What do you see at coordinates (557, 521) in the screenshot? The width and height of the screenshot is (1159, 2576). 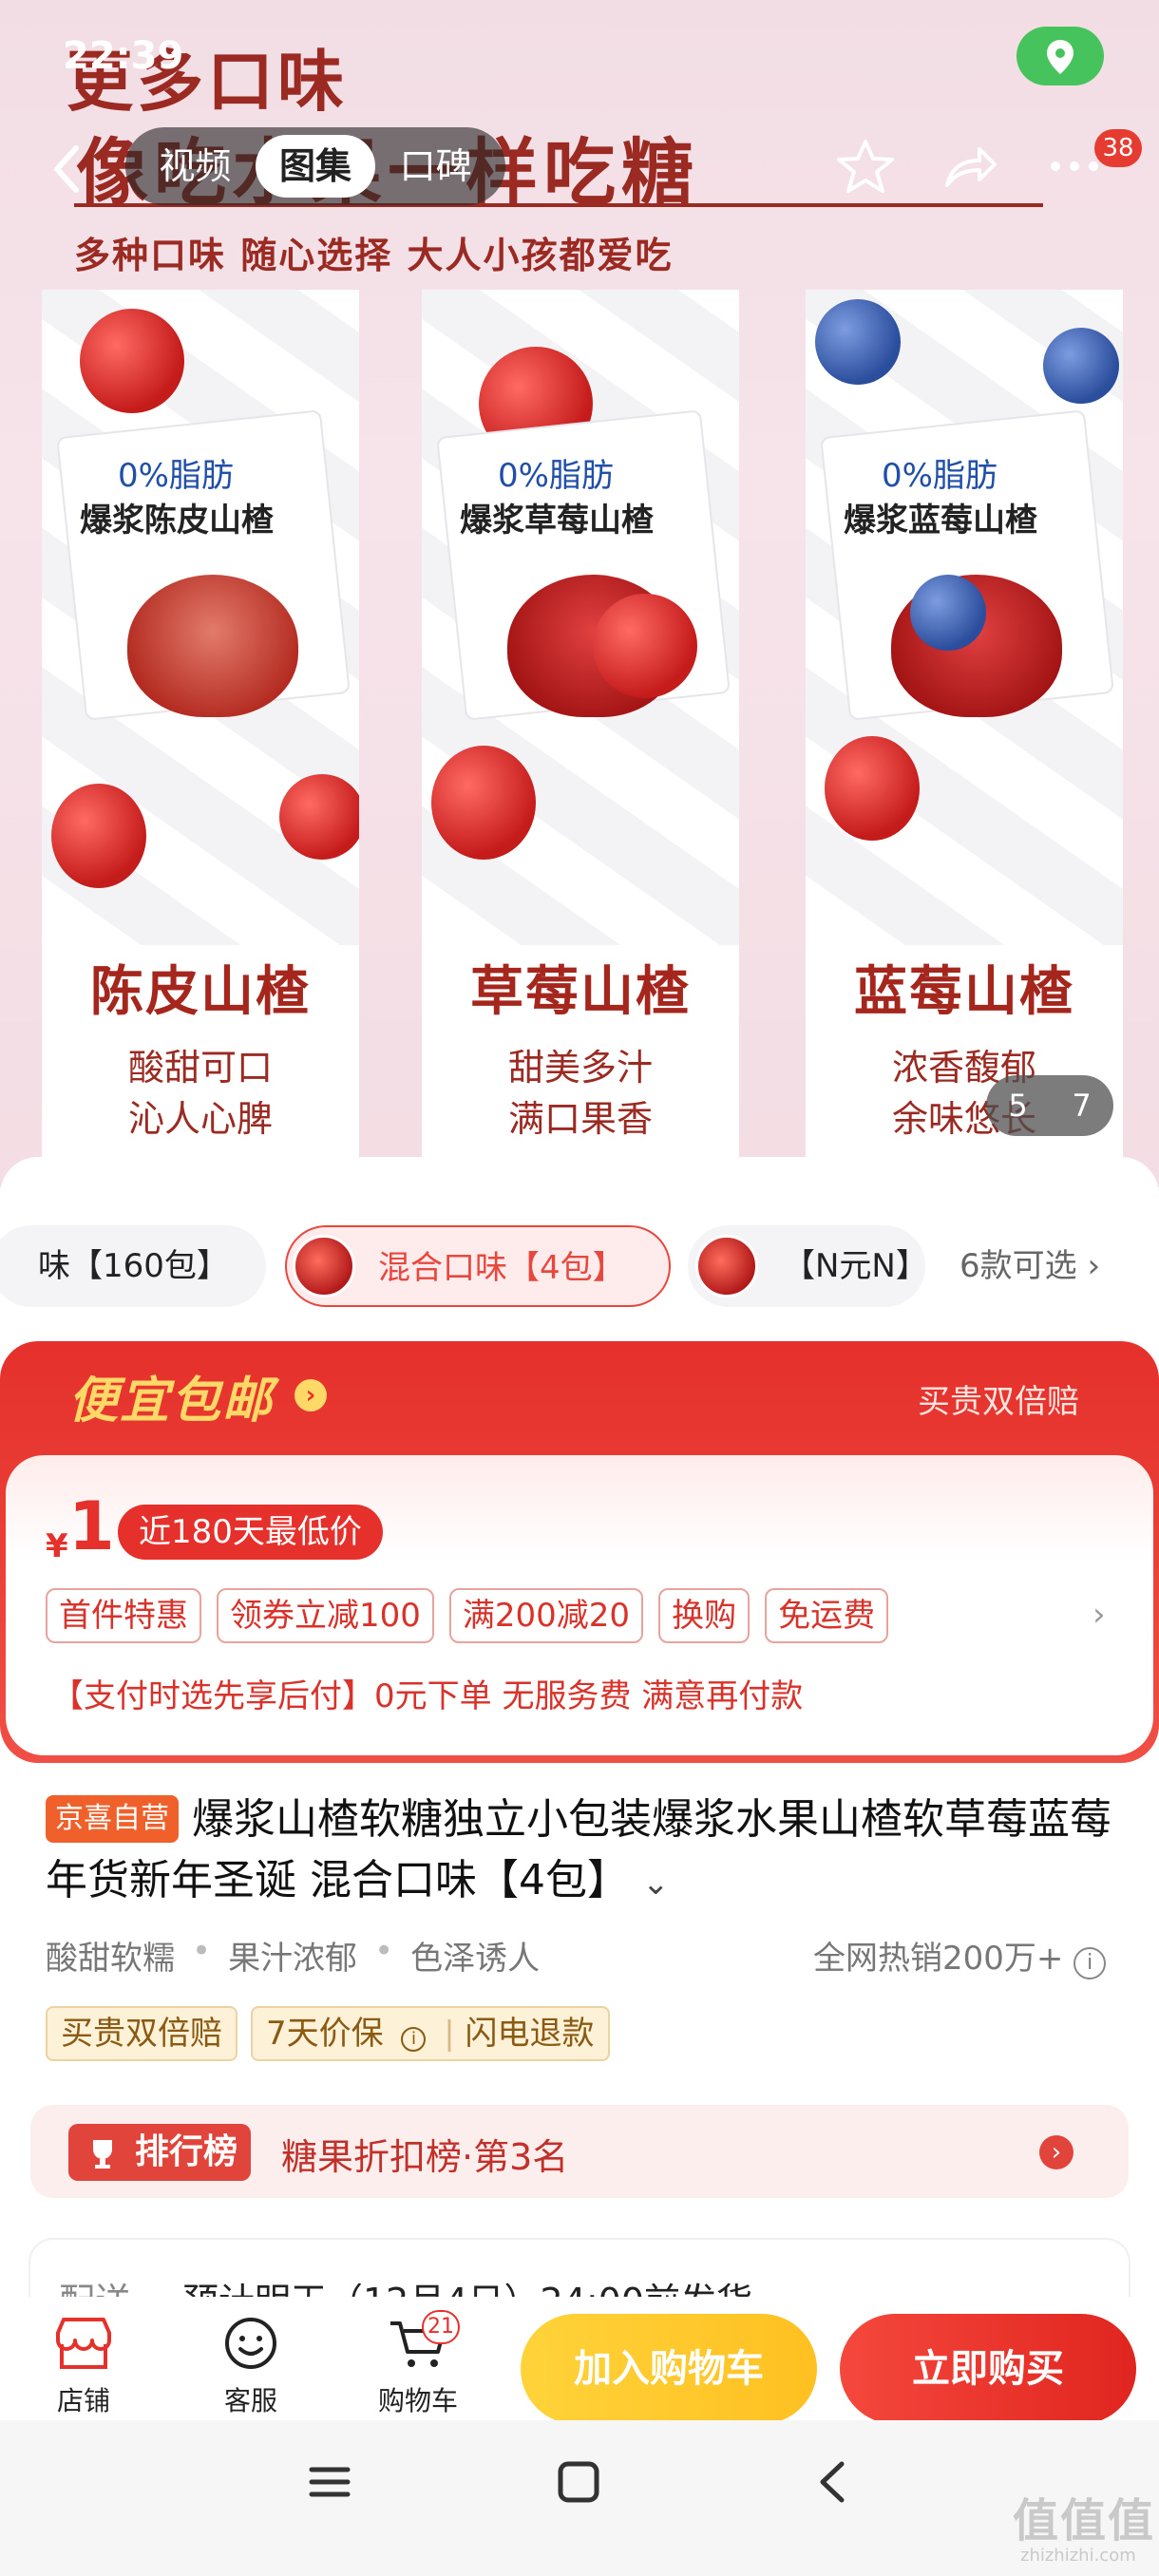 I see `candy-name-text: 爆浆草莓山楂` at bounding box center [557, 521].